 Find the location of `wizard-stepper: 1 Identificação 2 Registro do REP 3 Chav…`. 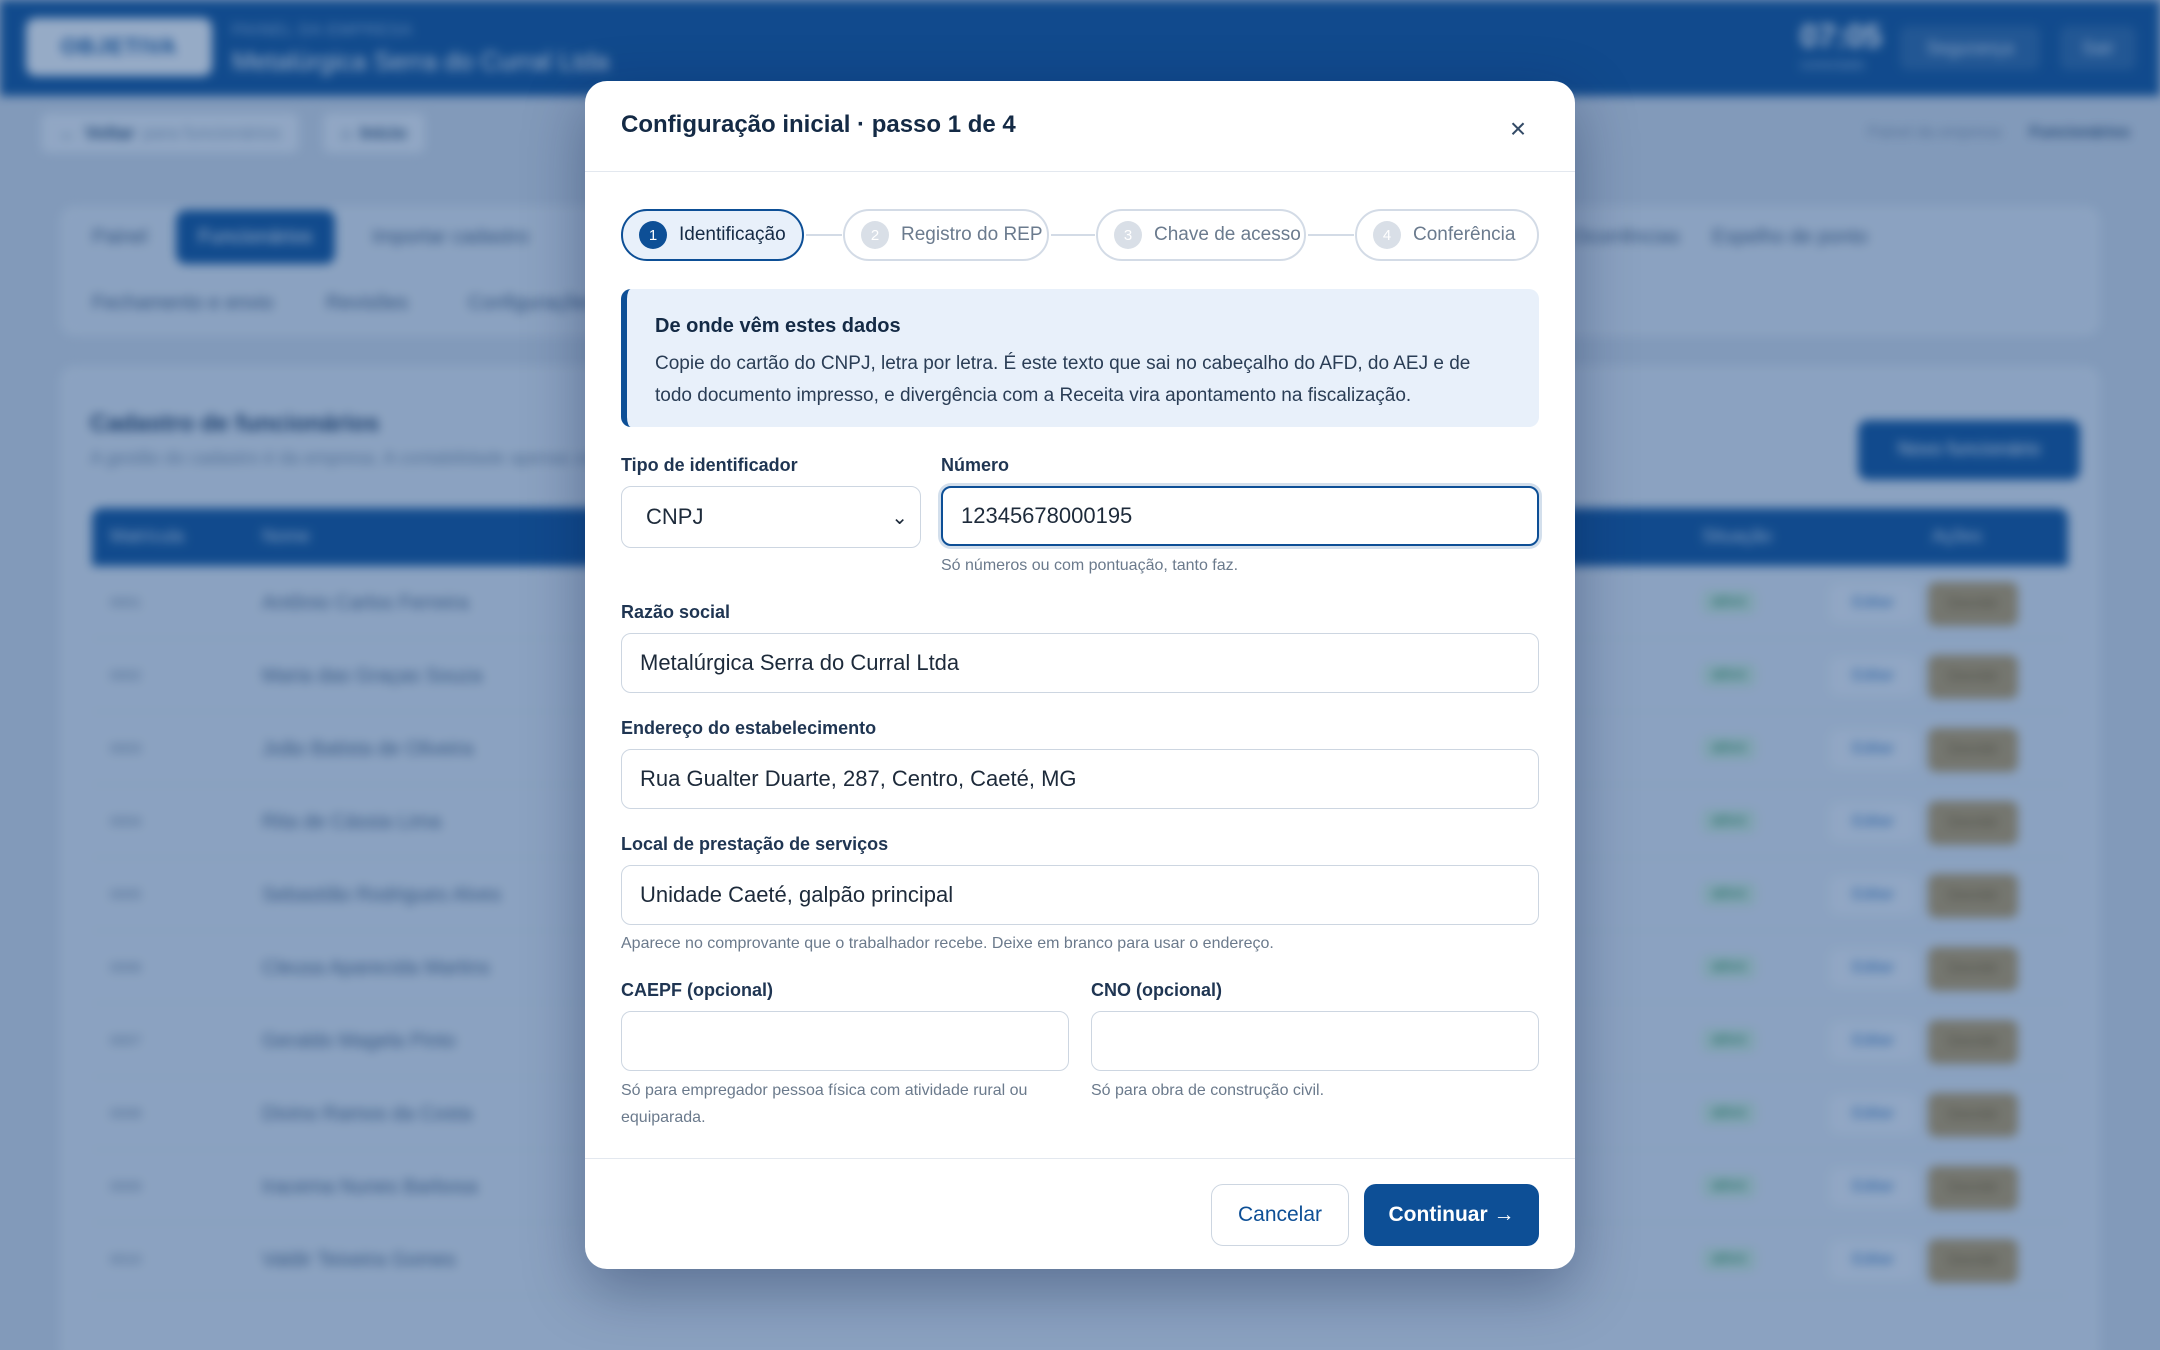

wizard-stepper: 1 Identificação 2 Registro do REP 3 Chav… is located at coordinates (1080, 235).